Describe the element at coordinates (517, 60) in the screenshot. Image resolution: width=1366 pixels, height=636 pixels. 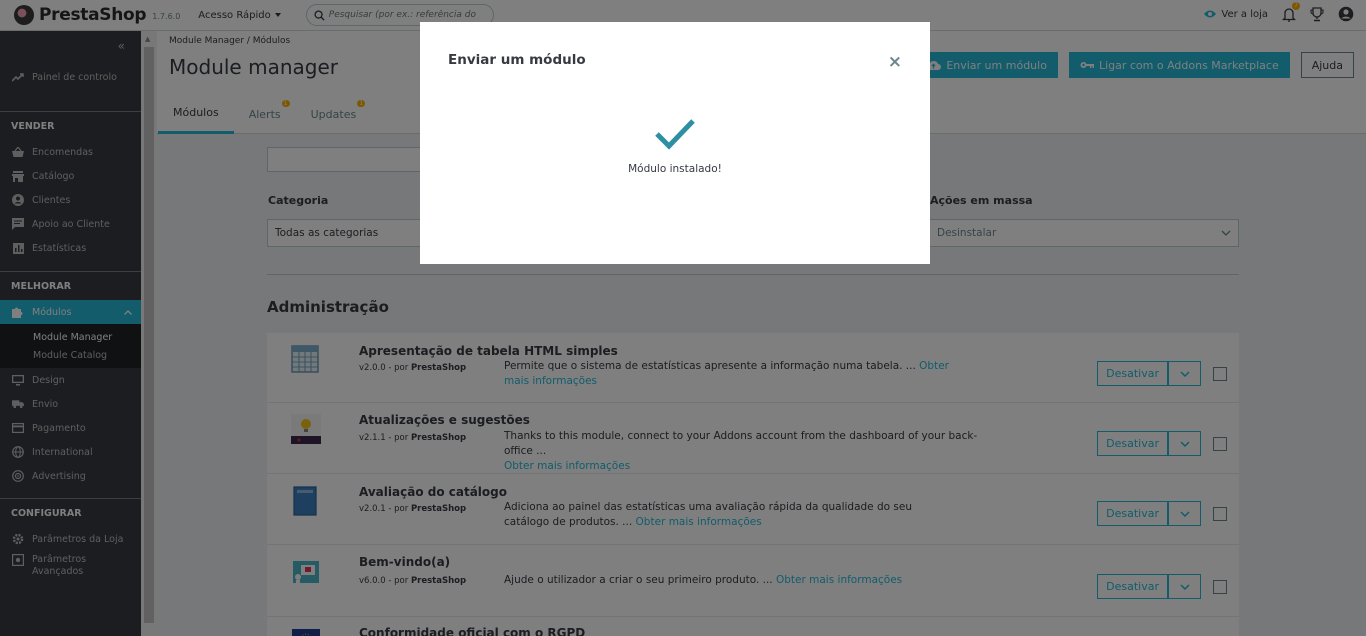
I see `modal-title: Enviar um módulo` at that location.